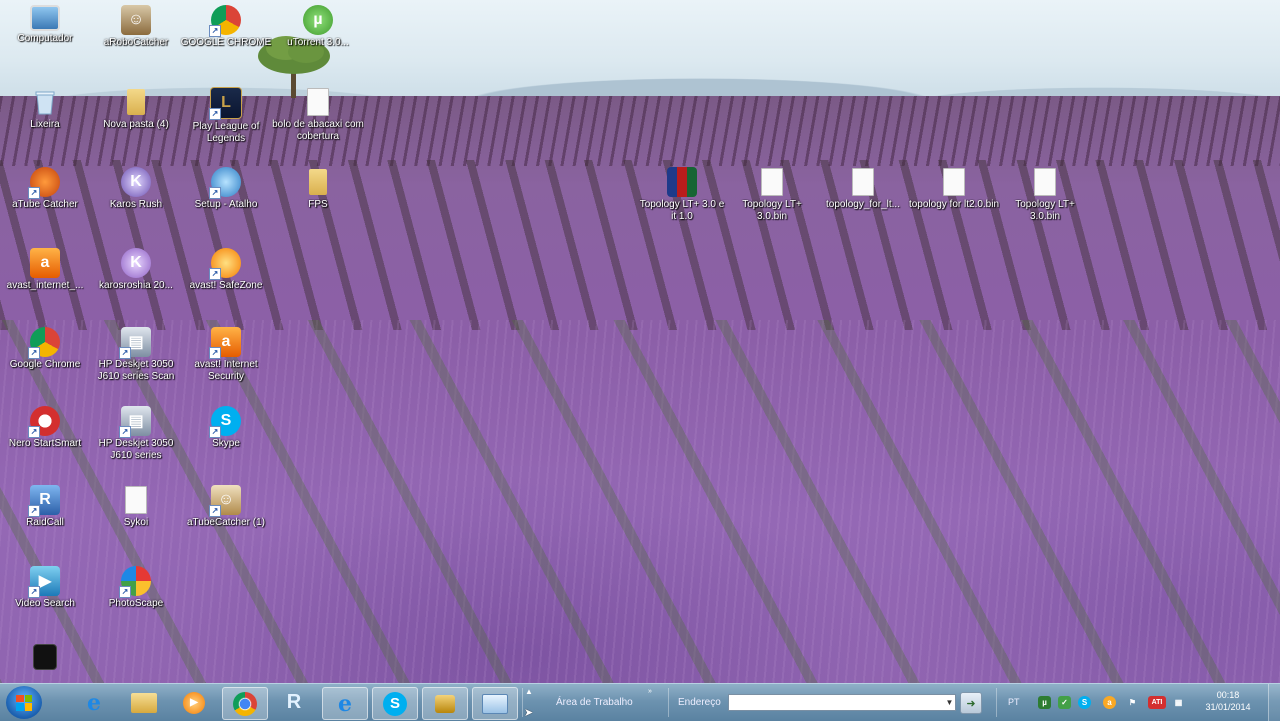  What do you see at coordinates (136, 364) in the screenshot?
I see `desktop-icon-hp-scan: ▤ ↗ HP Deskjet 3050 J610 series Scan` at bounding box center [136, 364].